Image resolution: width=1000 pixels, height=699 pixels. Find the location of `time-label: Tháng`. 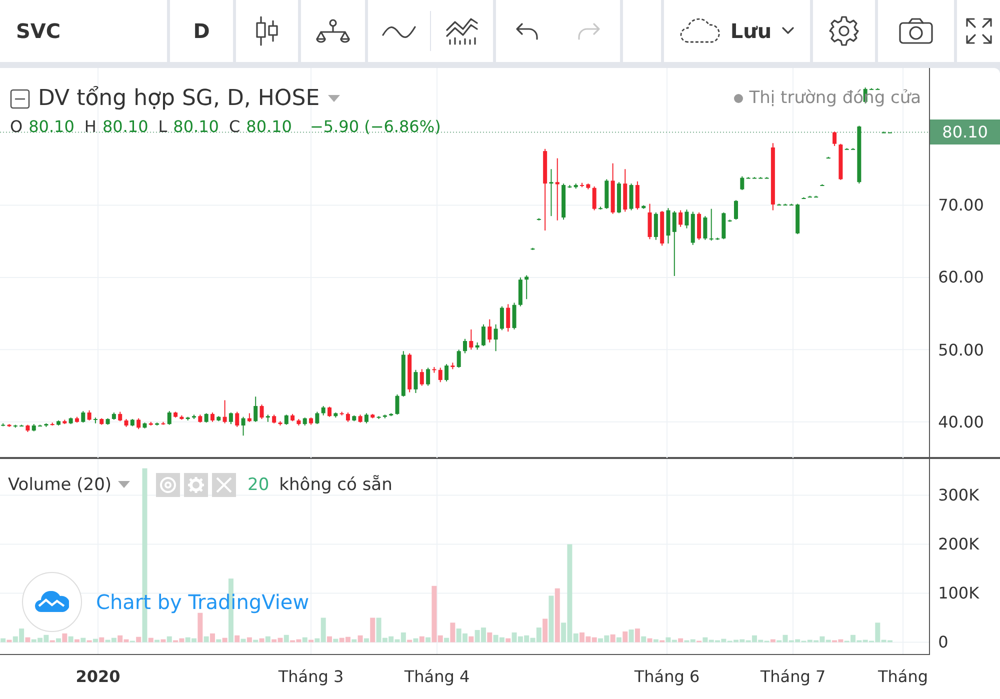

time-label: Tháng is located at coordinates (903, 676).